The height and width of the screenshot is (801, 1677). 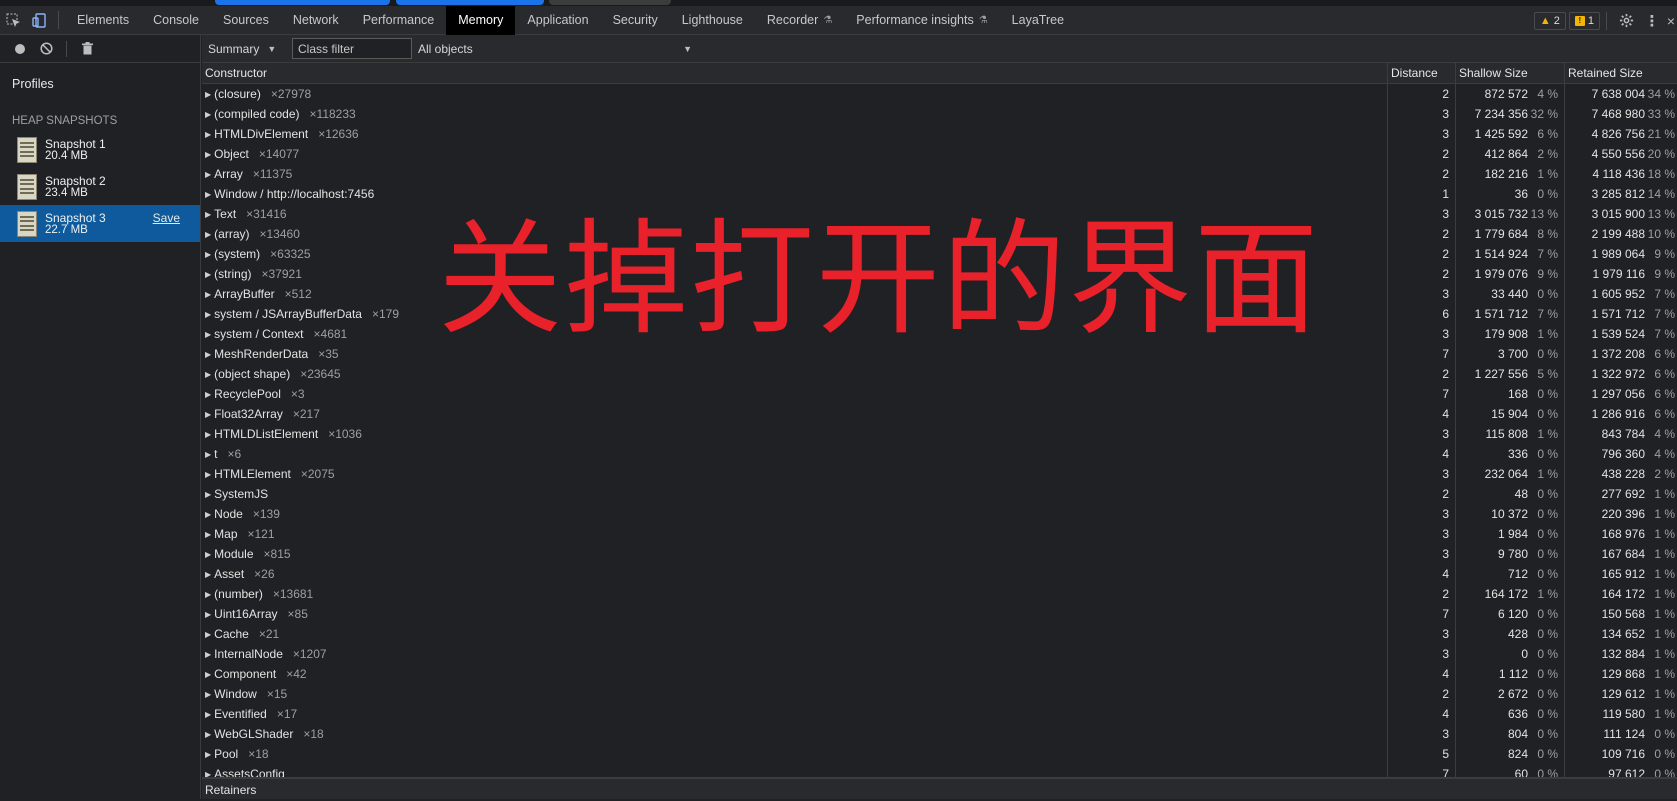 What do you see at coordinates (635, 20) in the screenshot?
I see `tab-security: Security` at bounding box center [635, 20].